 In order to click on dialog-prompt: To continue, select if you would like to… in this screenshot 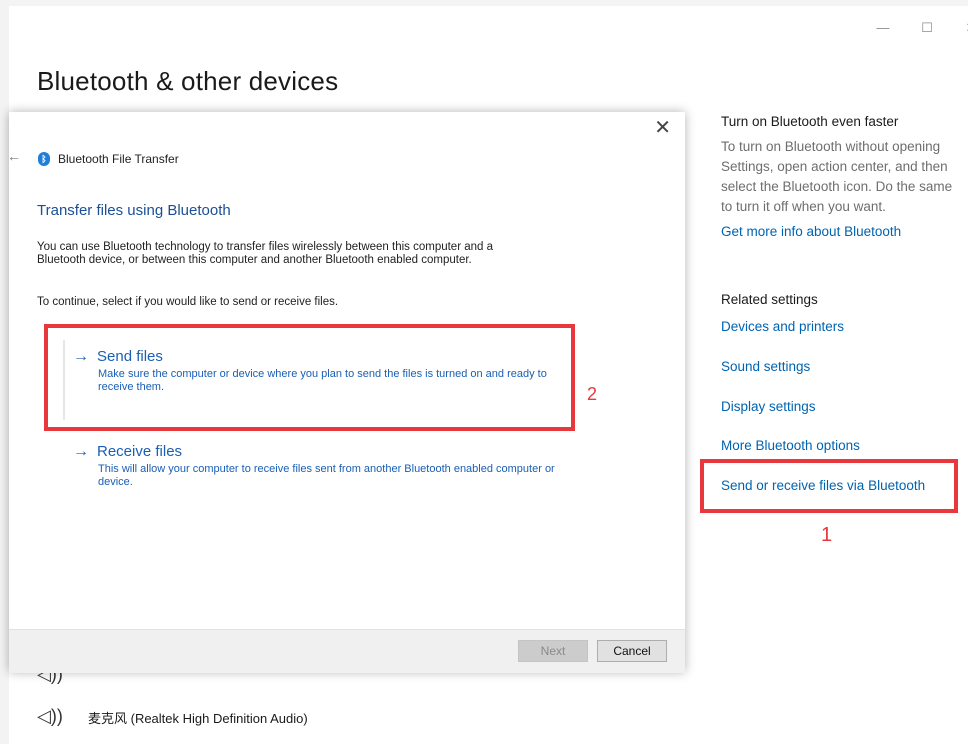, I will do `click(188, 302)`.